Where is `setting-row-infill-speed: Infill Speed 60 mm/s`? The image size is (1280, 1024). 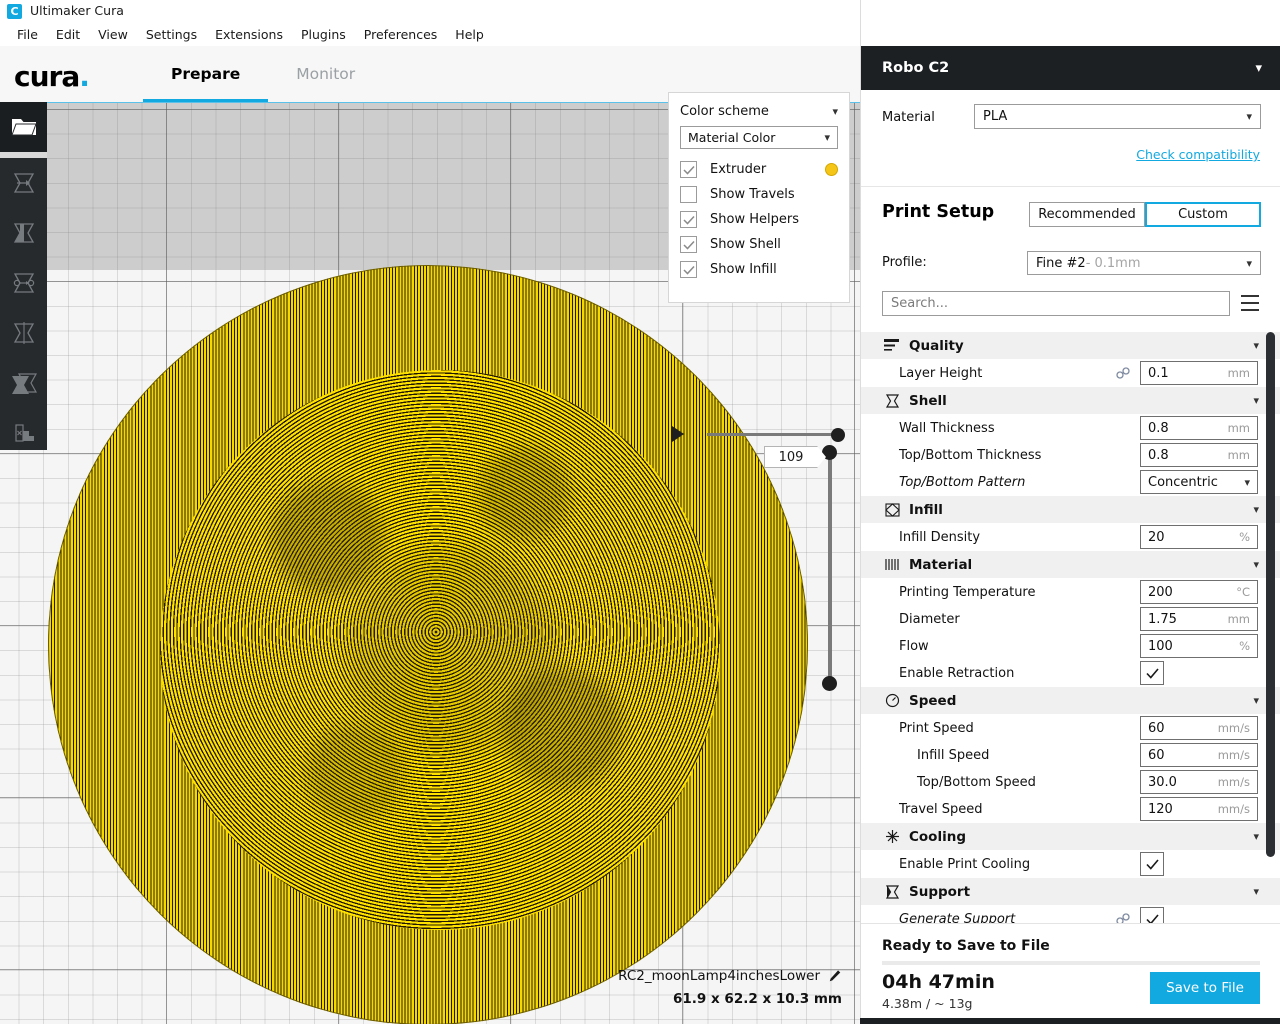 setting-row-infill-speed: Infill Speed 60 mm/s is located at coordinates (1070, 755).